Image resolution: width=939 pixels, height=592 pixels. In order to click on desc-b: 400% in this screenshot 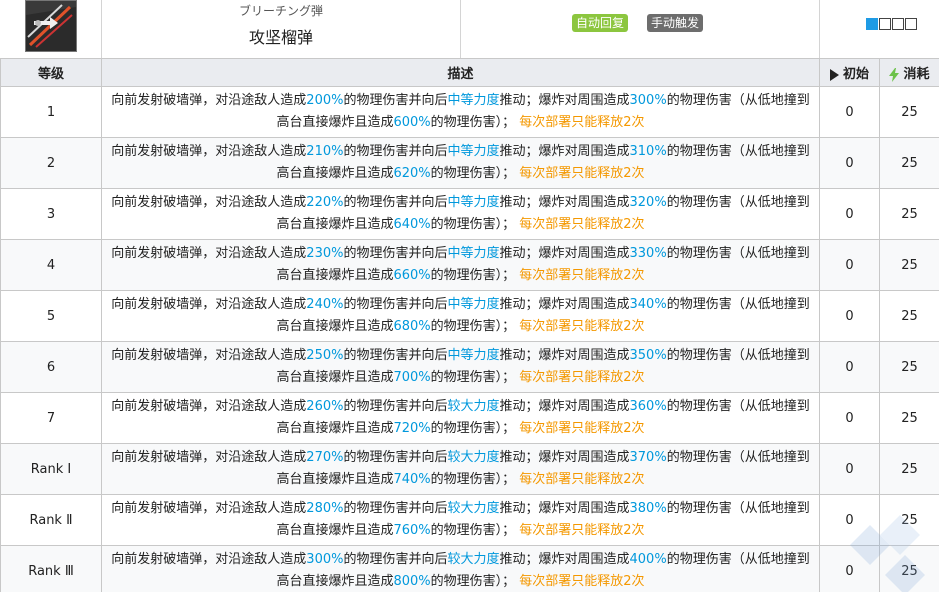, I will do `click(648, 559)`.